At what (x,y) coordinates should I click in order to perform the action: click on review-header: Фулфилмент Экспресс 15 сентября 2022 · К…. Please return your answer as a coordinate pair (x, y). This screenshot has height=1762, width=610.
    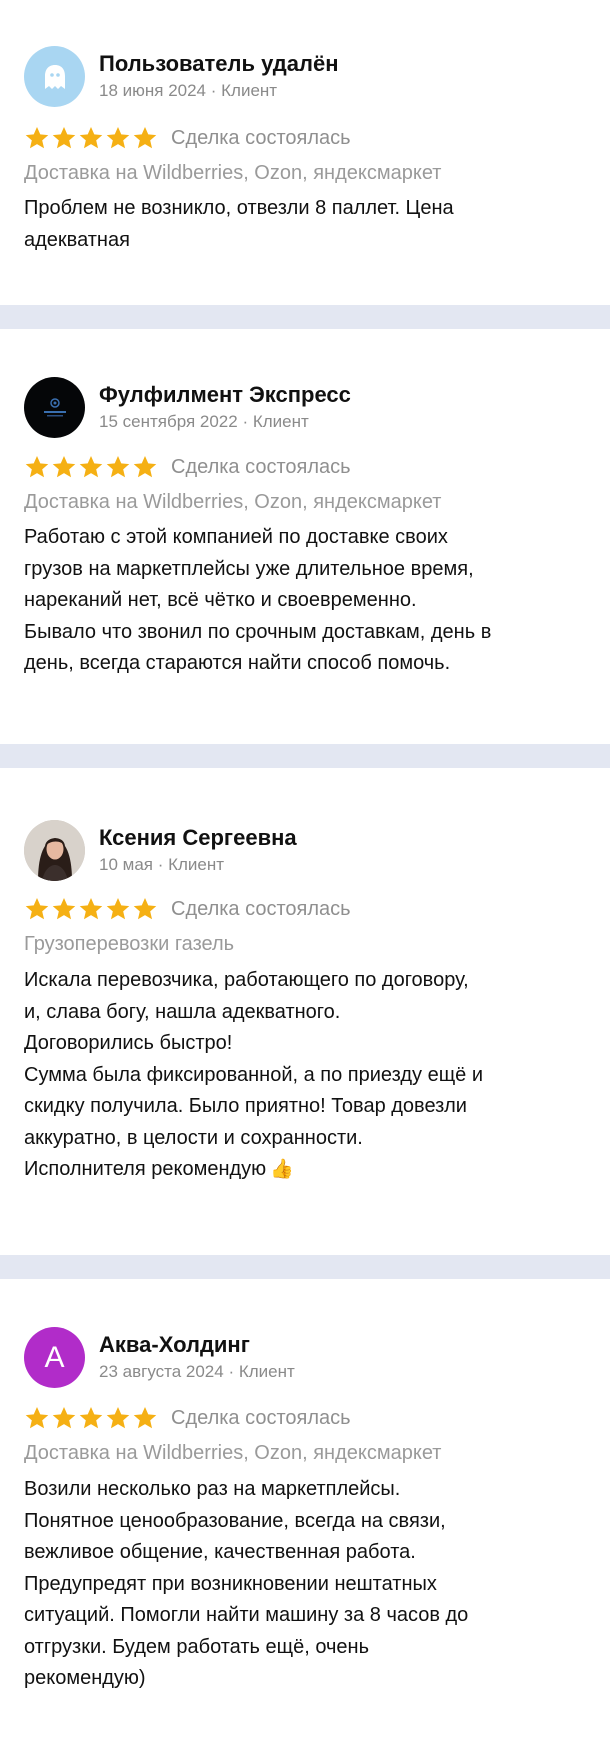
    Looking at the image, I should click on (187, 407).